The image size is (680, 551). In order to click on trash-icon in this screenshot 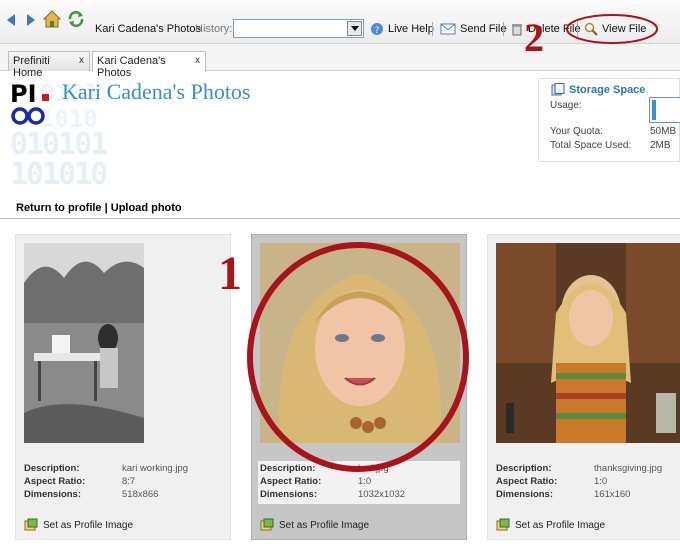, I will do `click(517, 30)`.